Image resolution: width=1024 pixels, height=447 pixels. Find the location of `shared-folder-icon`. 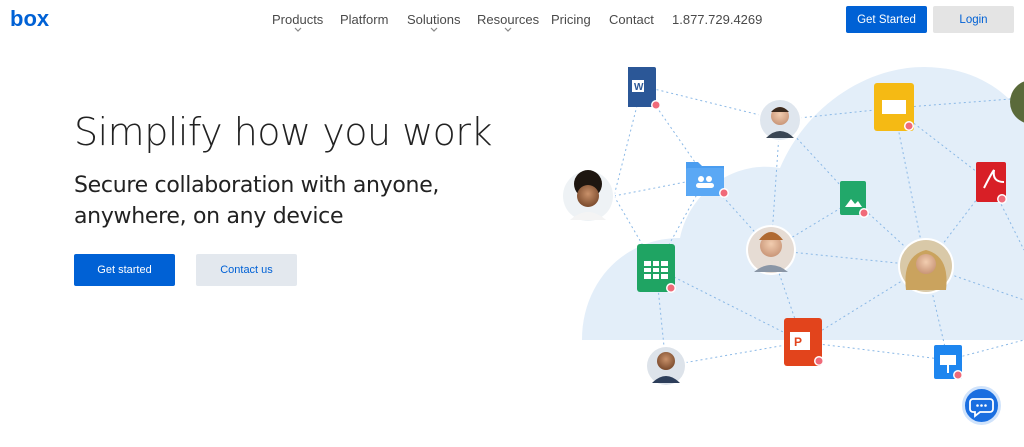

shared-folder-icon is located at coordinates (707, 180).